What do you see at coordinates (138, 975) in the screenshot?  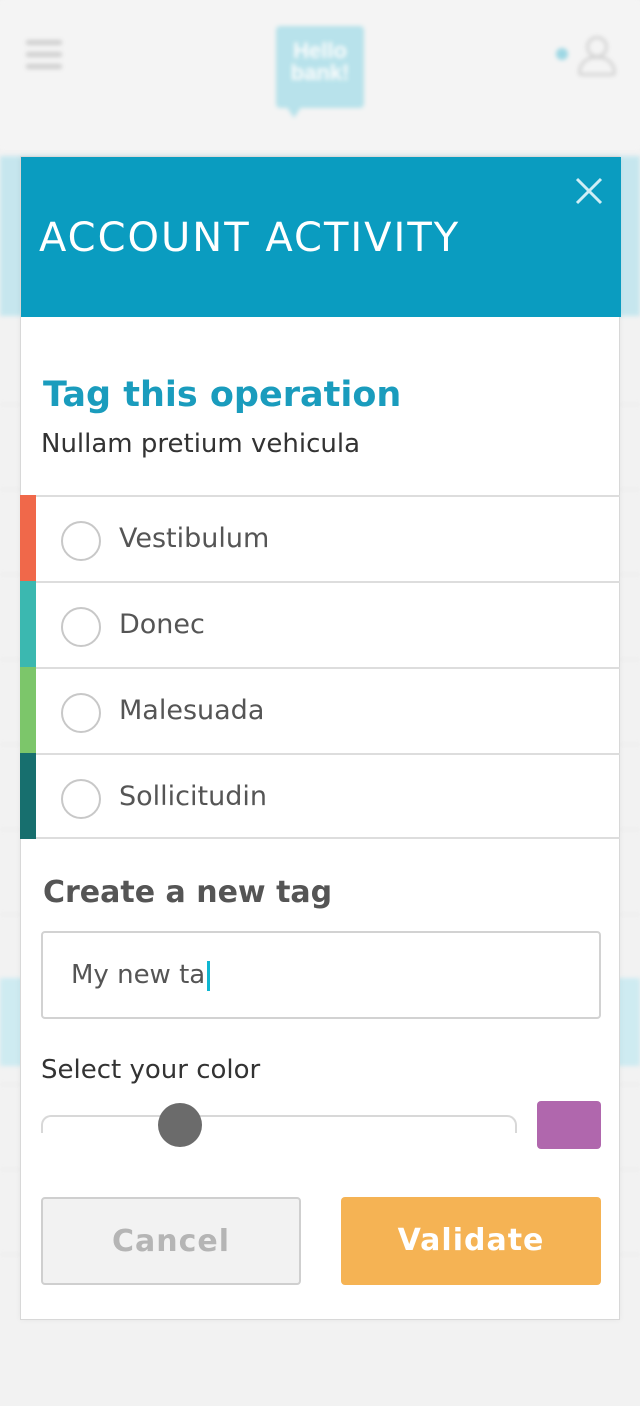 I see `new-tag-input-value: My new ta` at bounding box center [138, 975].